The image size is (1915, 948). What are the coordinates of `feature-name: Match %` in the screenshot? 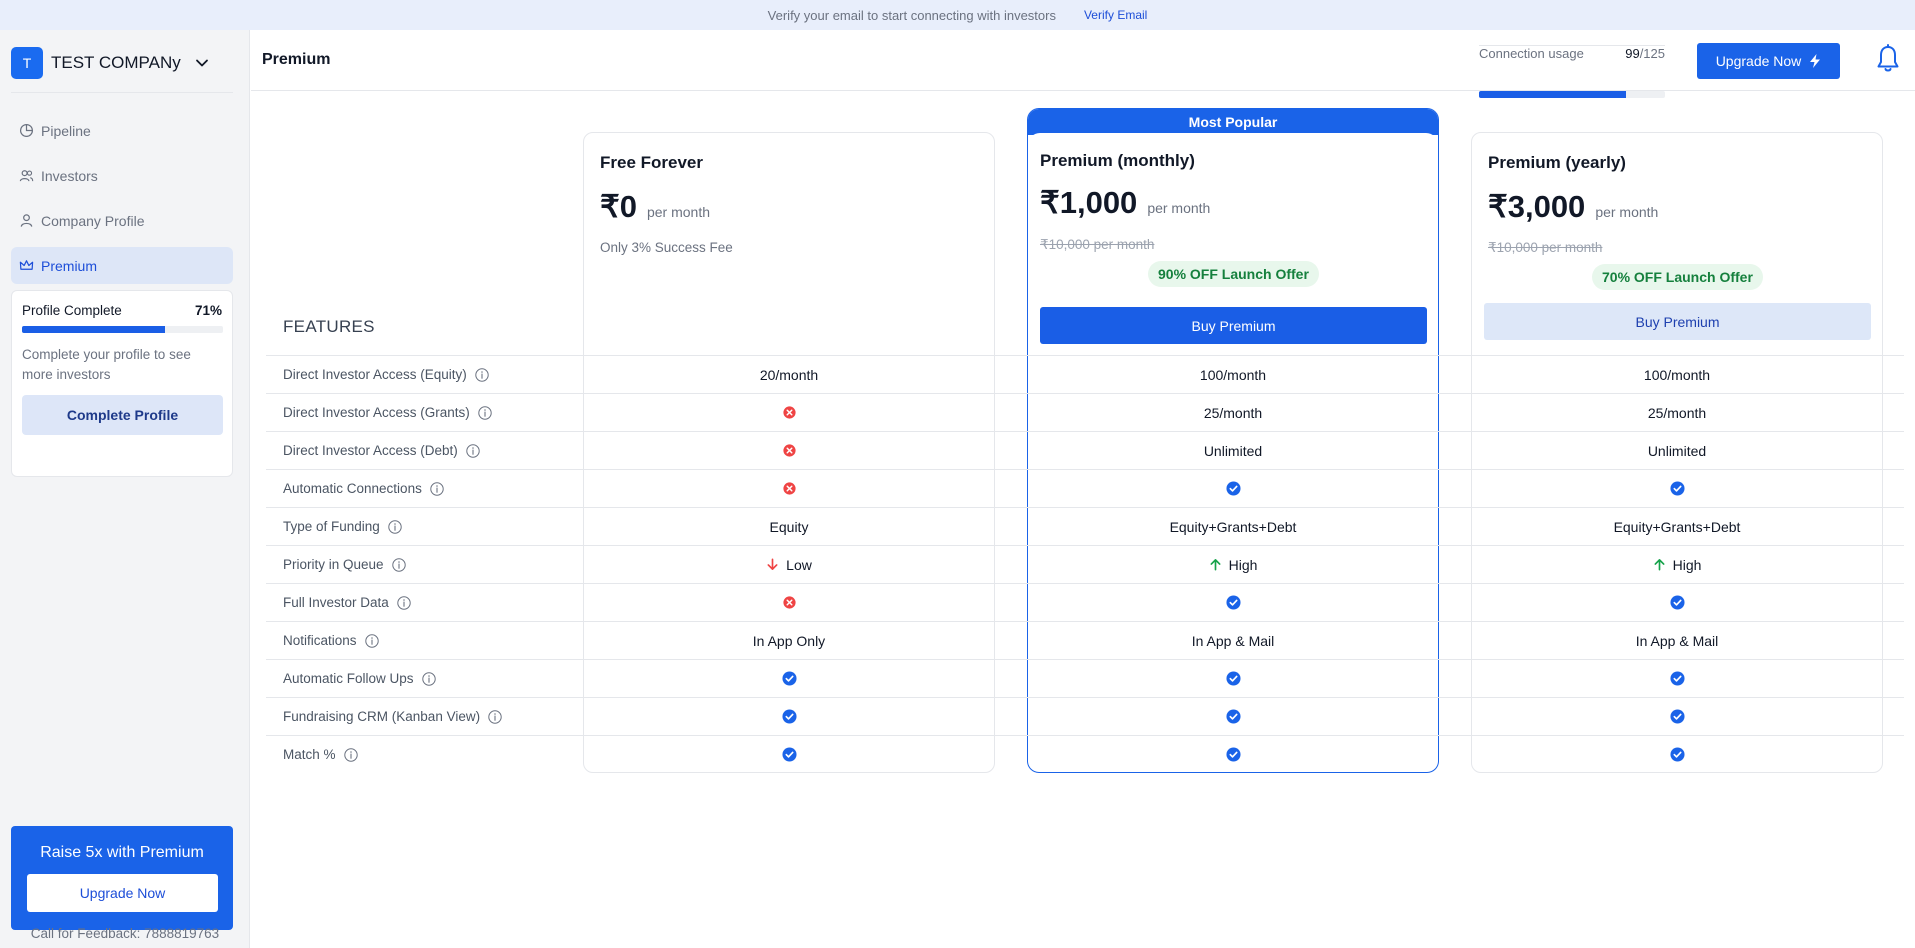 It's located at (320, 754).